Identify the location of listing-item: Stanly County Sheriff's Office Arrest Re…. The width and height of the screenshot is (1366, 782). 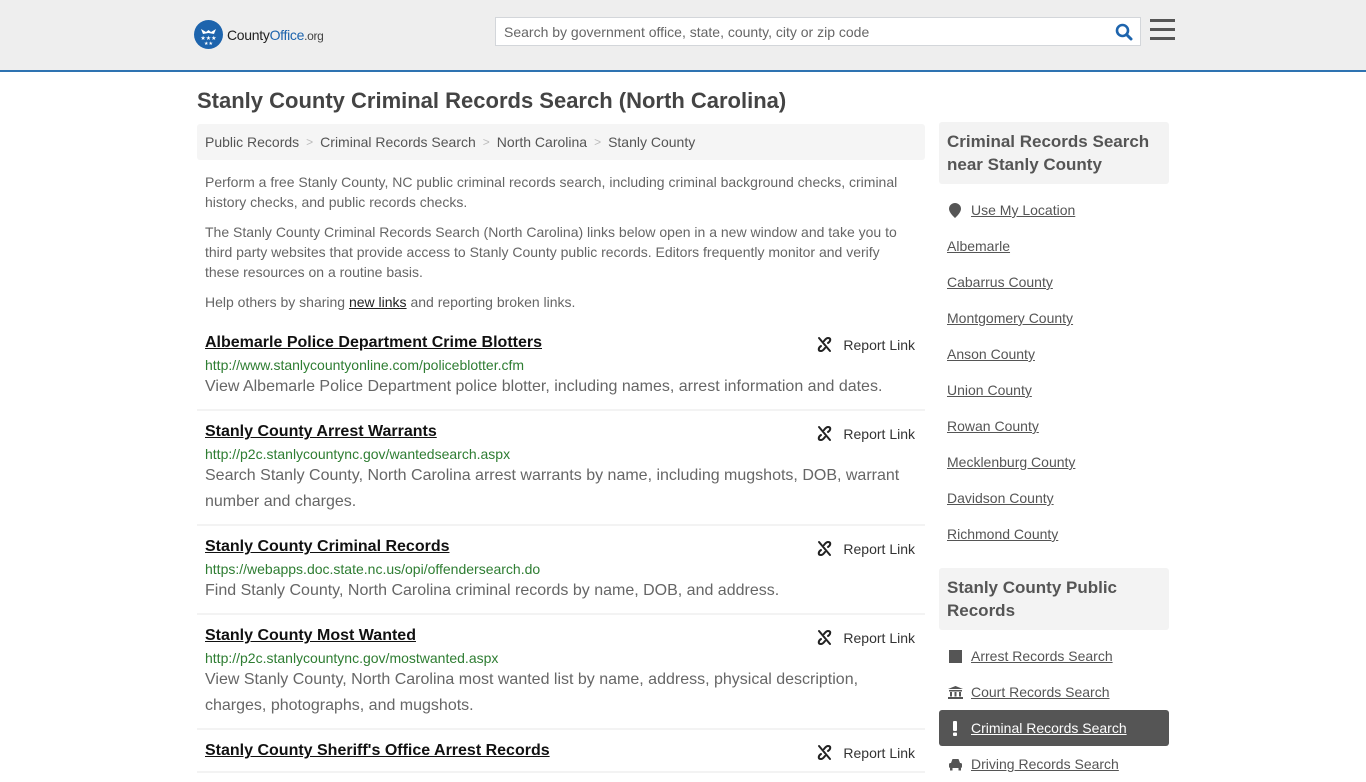
(561, 751).